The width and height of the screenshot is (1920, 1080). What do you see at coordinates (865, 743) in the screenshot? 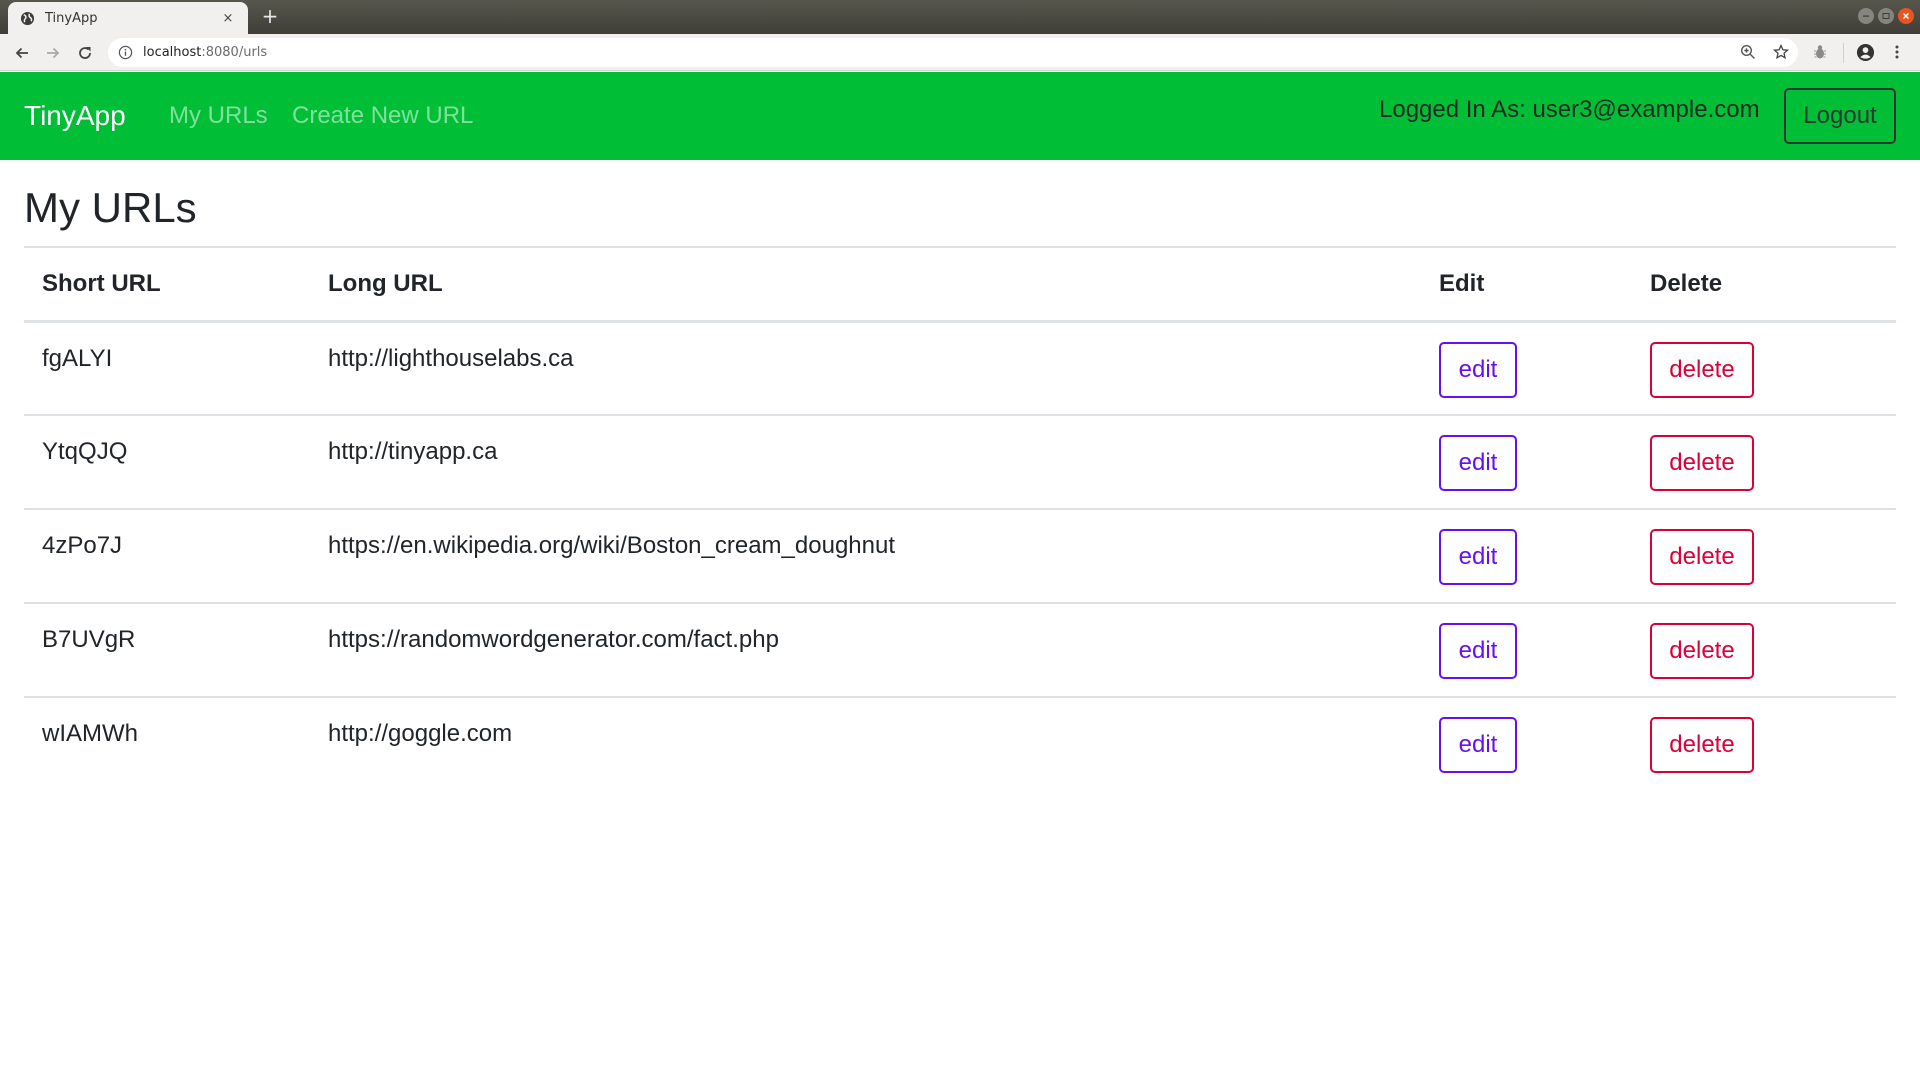
I see `long-url-cell: http://goggle.com` at bounding box center [865, 743].